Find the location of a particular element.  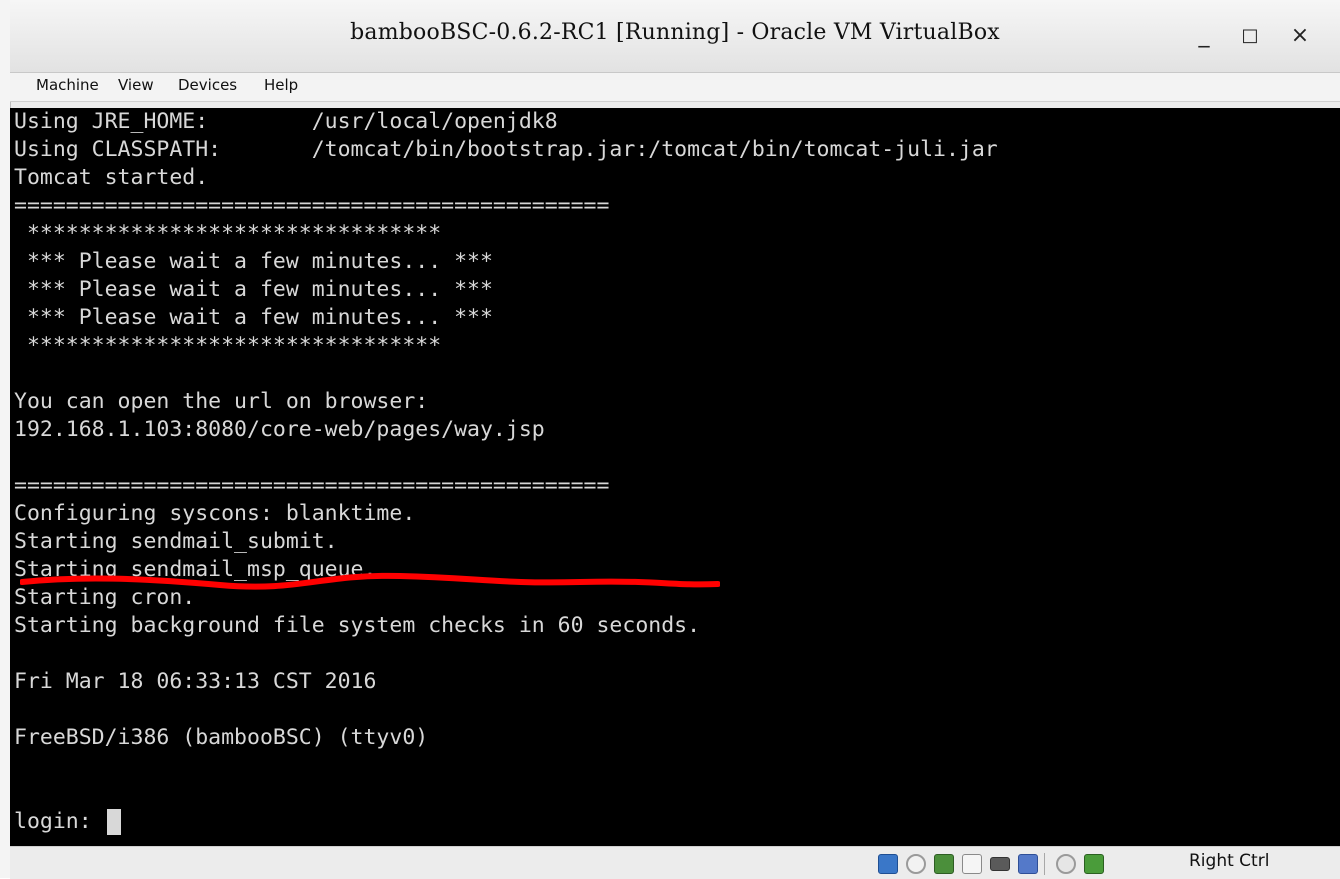

status-separator is located at coordinates (1044, 864).